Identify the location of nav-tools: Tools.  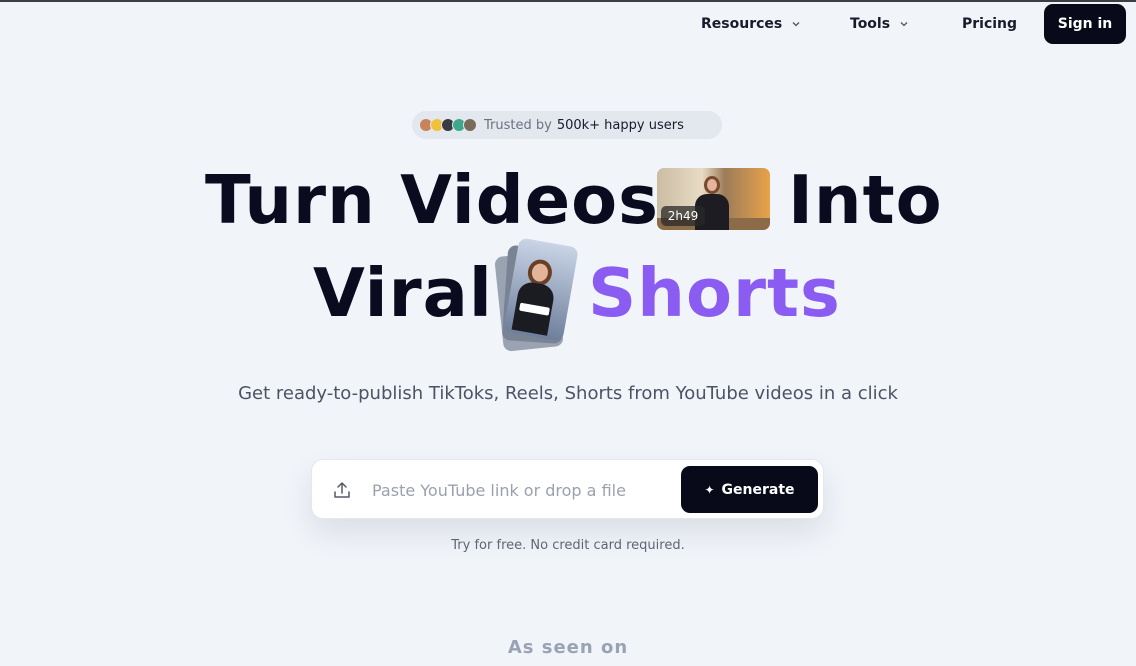
(879, 24).